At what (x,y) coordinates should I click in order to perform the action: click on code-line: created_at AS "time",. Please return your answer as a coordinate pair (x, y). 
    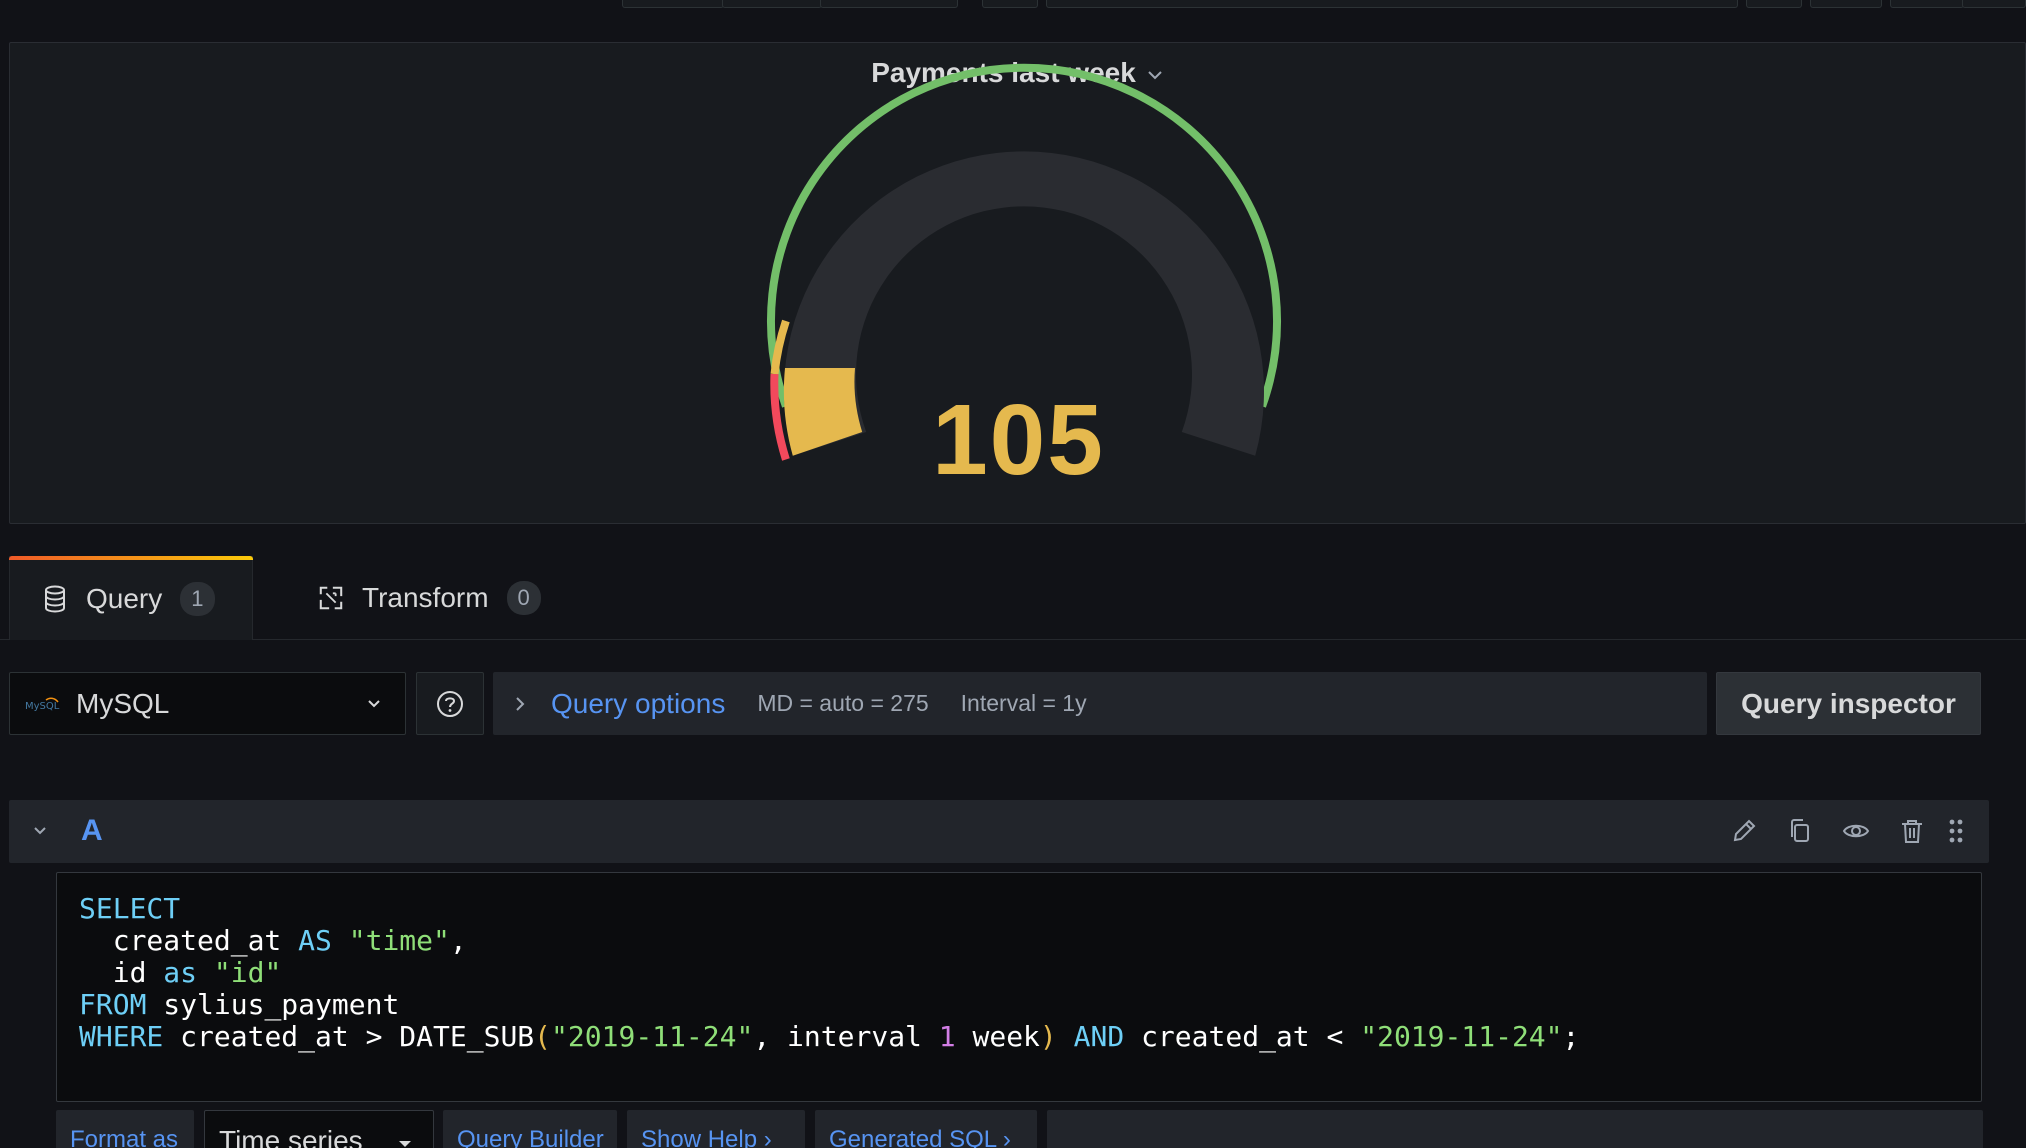
    Looking at the image, I should click on (273, 940).